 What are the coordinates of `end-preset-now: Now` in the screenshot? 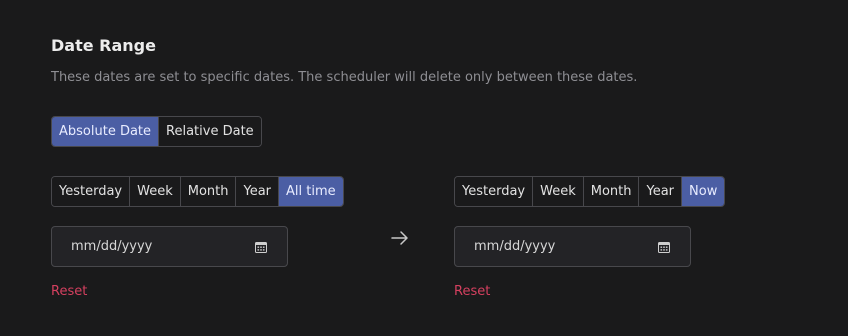 It's located at (703, 191).